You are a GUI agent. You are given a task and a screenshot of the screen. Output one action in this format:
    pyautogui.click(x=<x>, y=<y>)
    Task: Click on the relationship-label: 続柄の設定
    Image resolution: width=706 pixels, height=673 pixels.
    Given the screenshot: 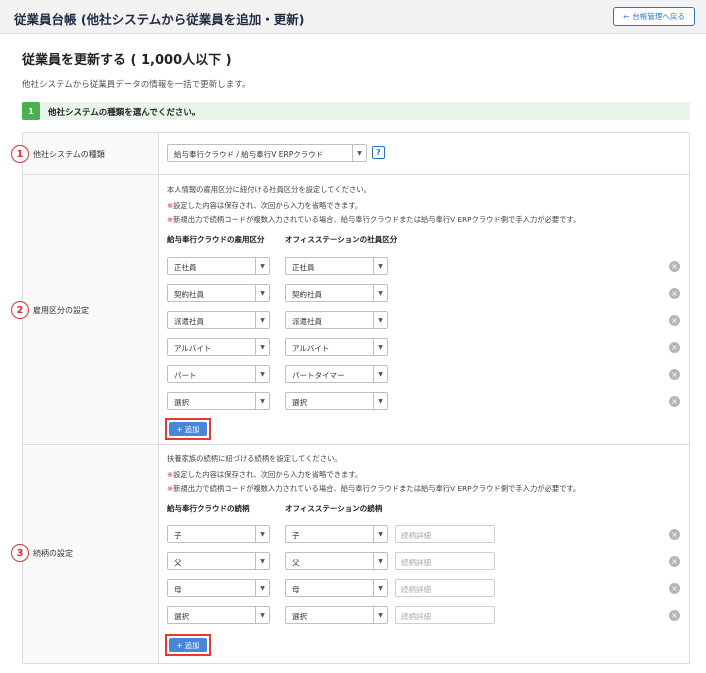 What is the action you would take?
    pyautogui.click(x=53, y=553)
    